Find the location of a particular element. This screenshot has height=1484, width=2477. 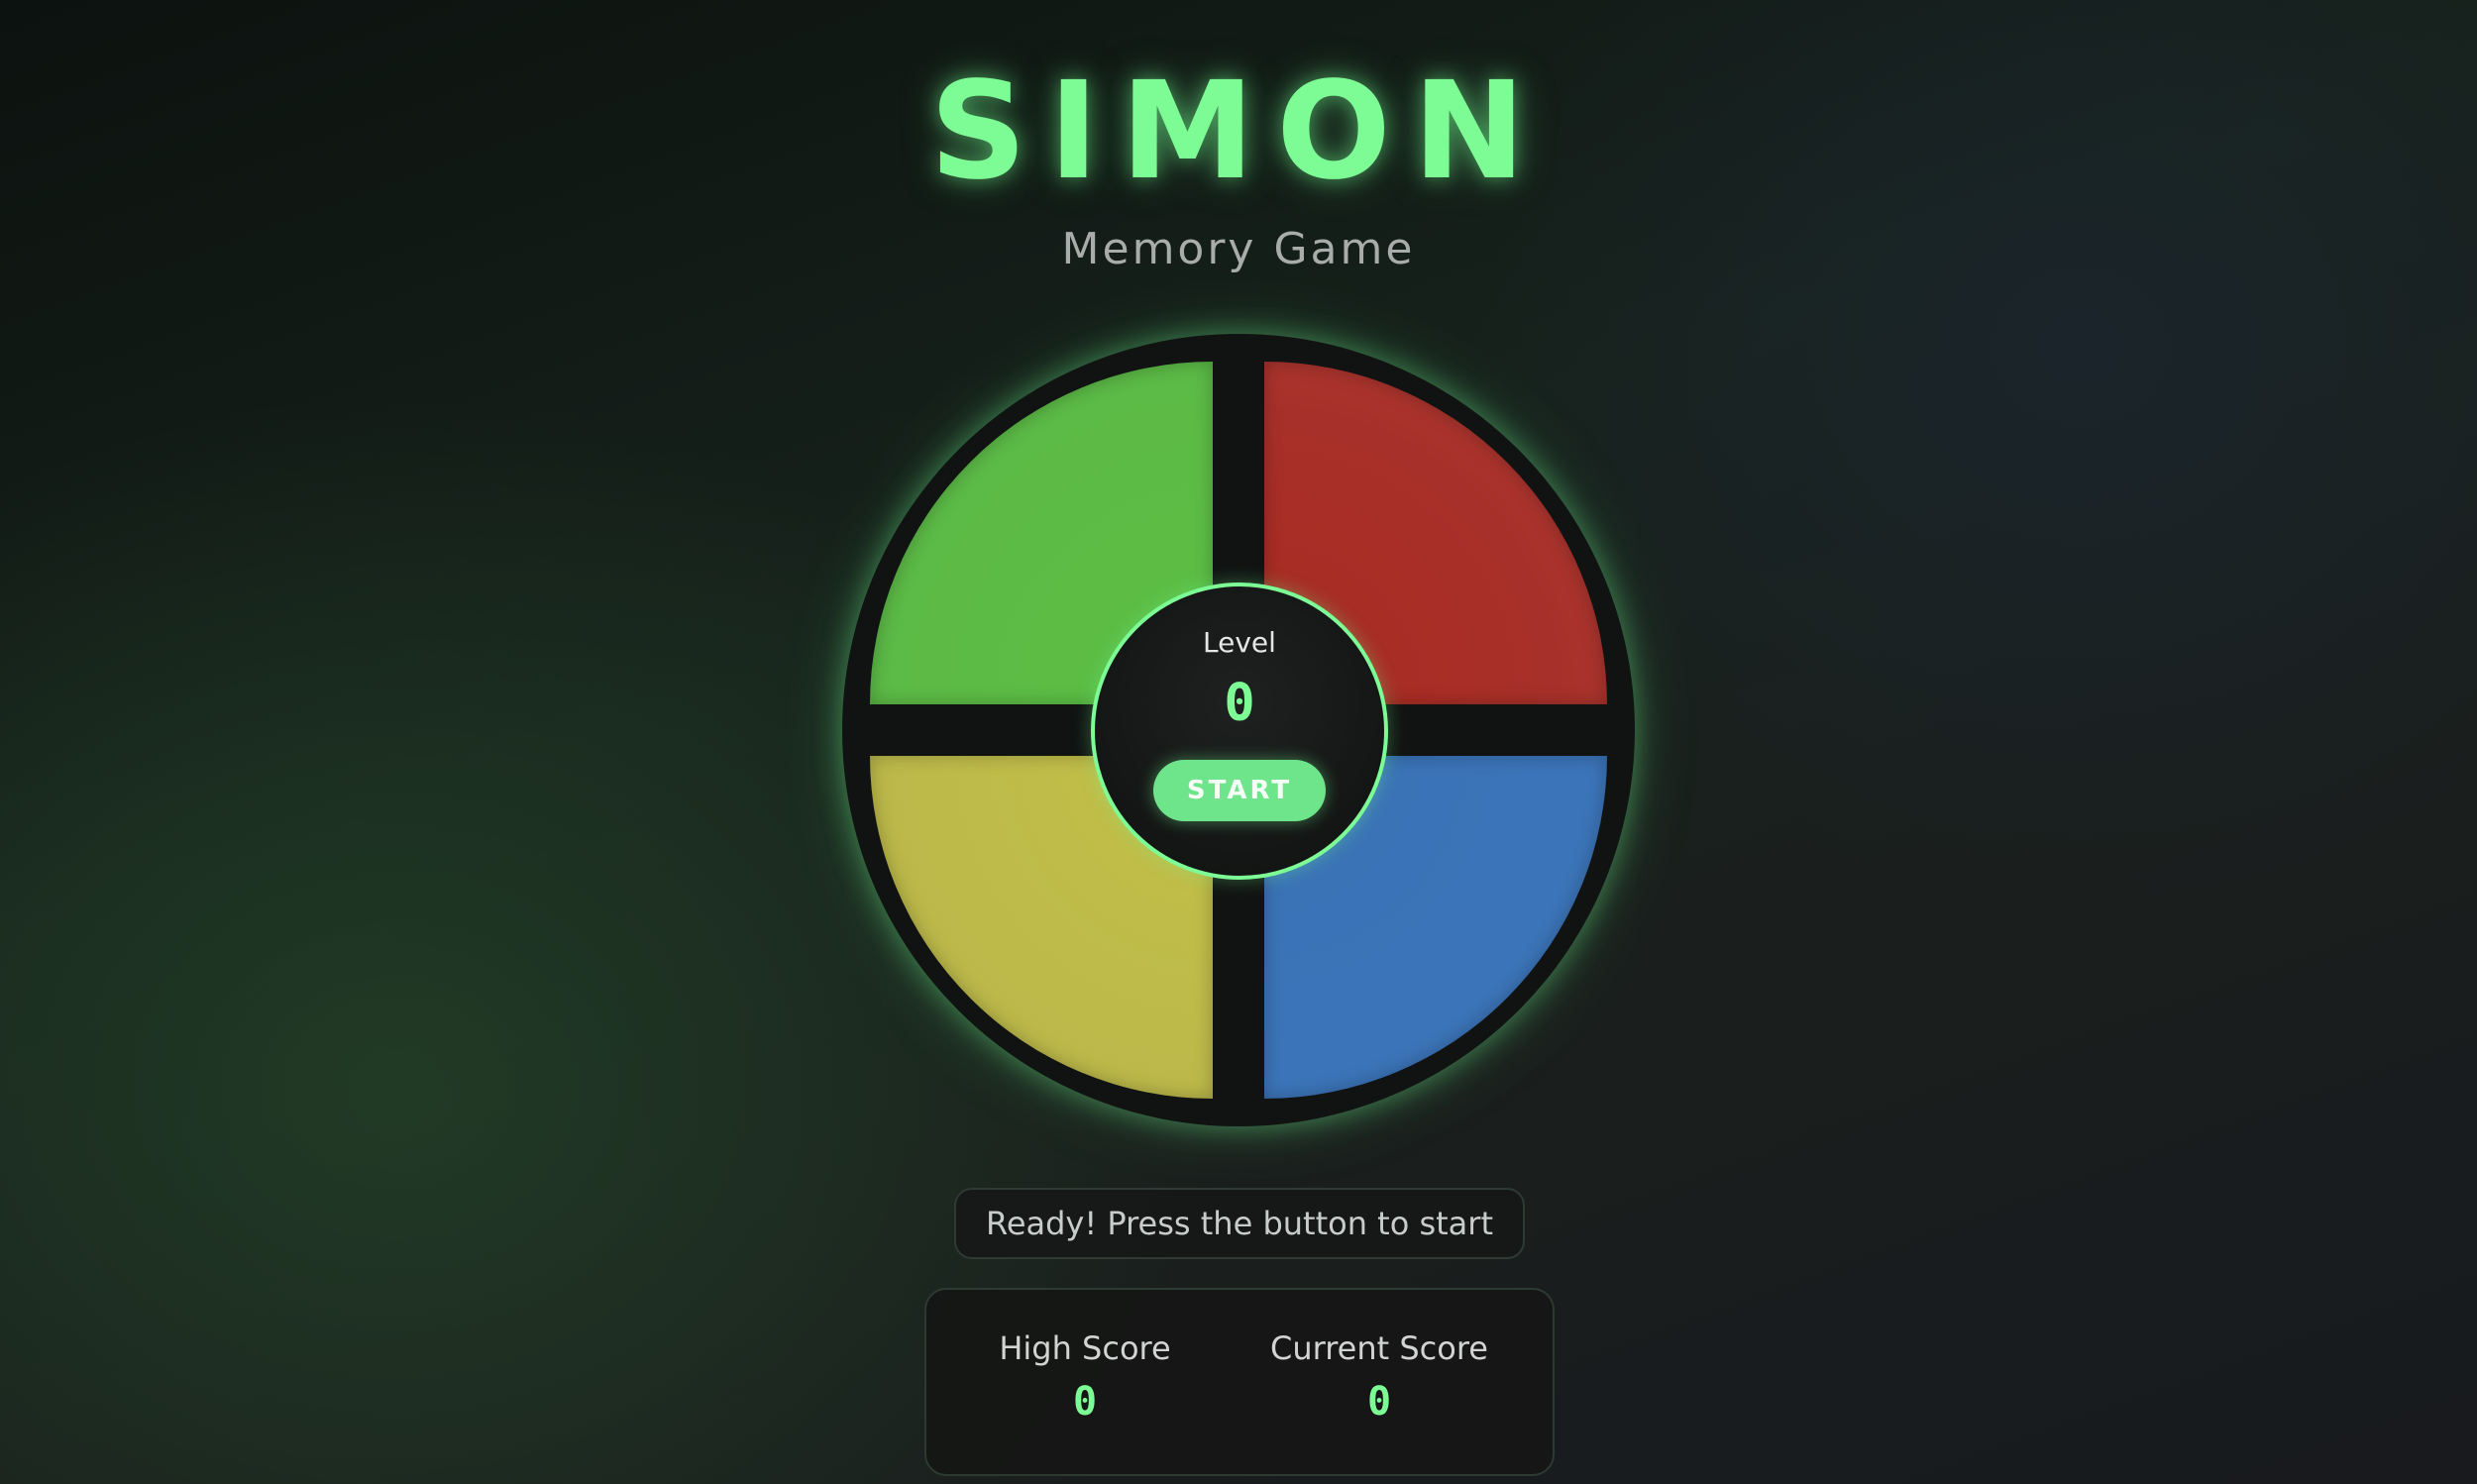

start-button: START is located at coordinates (1239, 791).